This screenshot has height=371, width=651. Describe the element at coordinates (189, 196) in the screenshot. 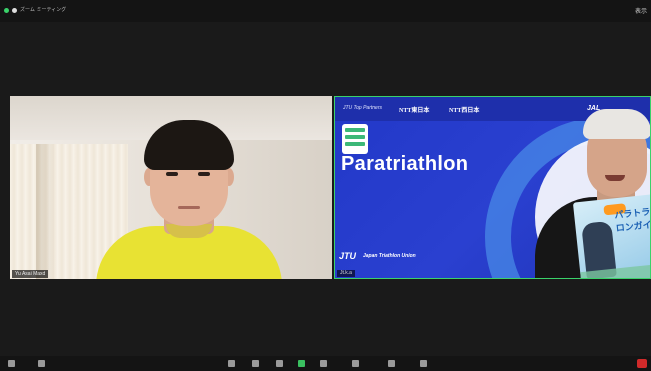

I see `participant-person` at that location.